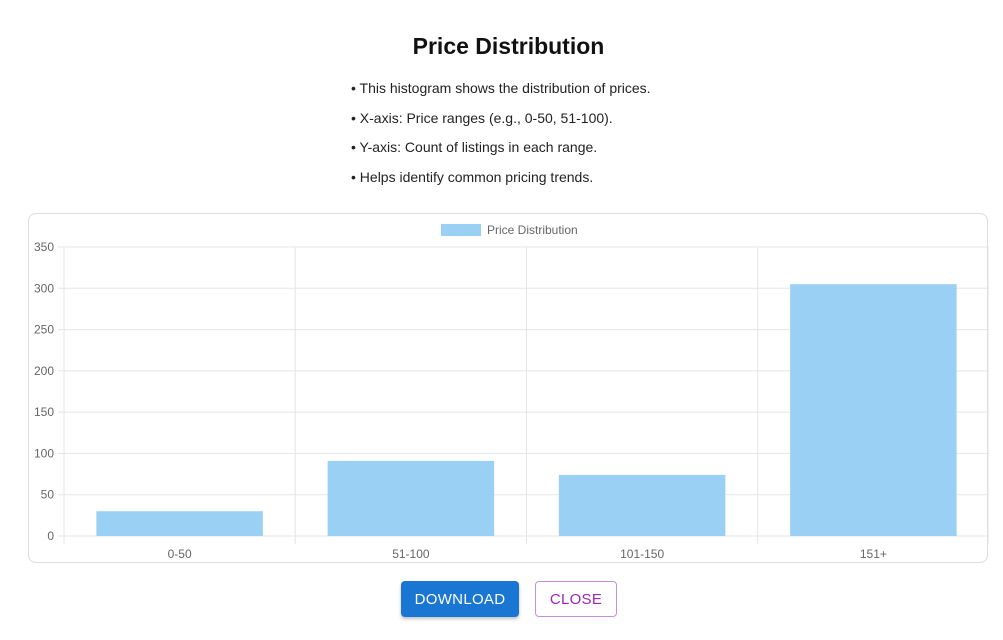  What do you see at coordinates (44, 288) in the screenshot?
I see `y-tick-label: 300` at bounding box center [44, 288].